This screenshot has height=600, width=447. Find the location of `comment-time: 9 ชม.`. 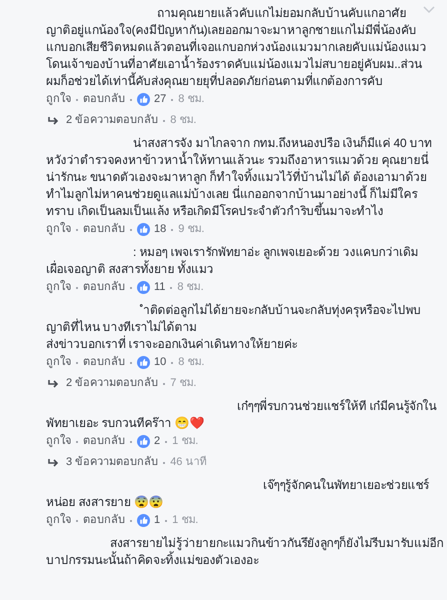

comment-time: 9 ชม. is located at coordinates (191, 229).